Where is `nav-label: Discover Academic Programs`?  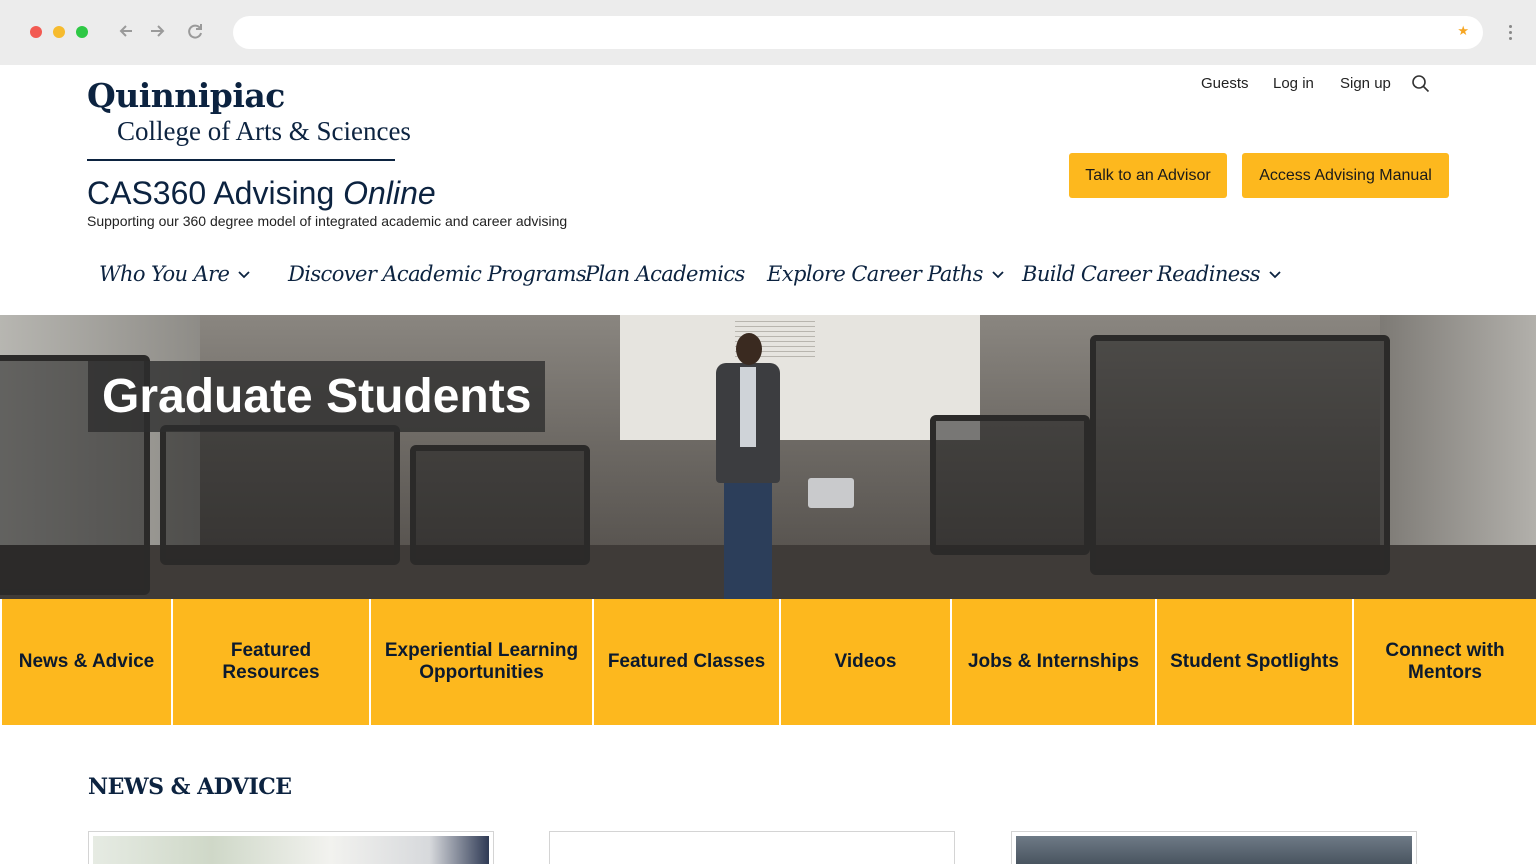
nav-label: Discover Academic Programs is located at coordinates (437, 274).